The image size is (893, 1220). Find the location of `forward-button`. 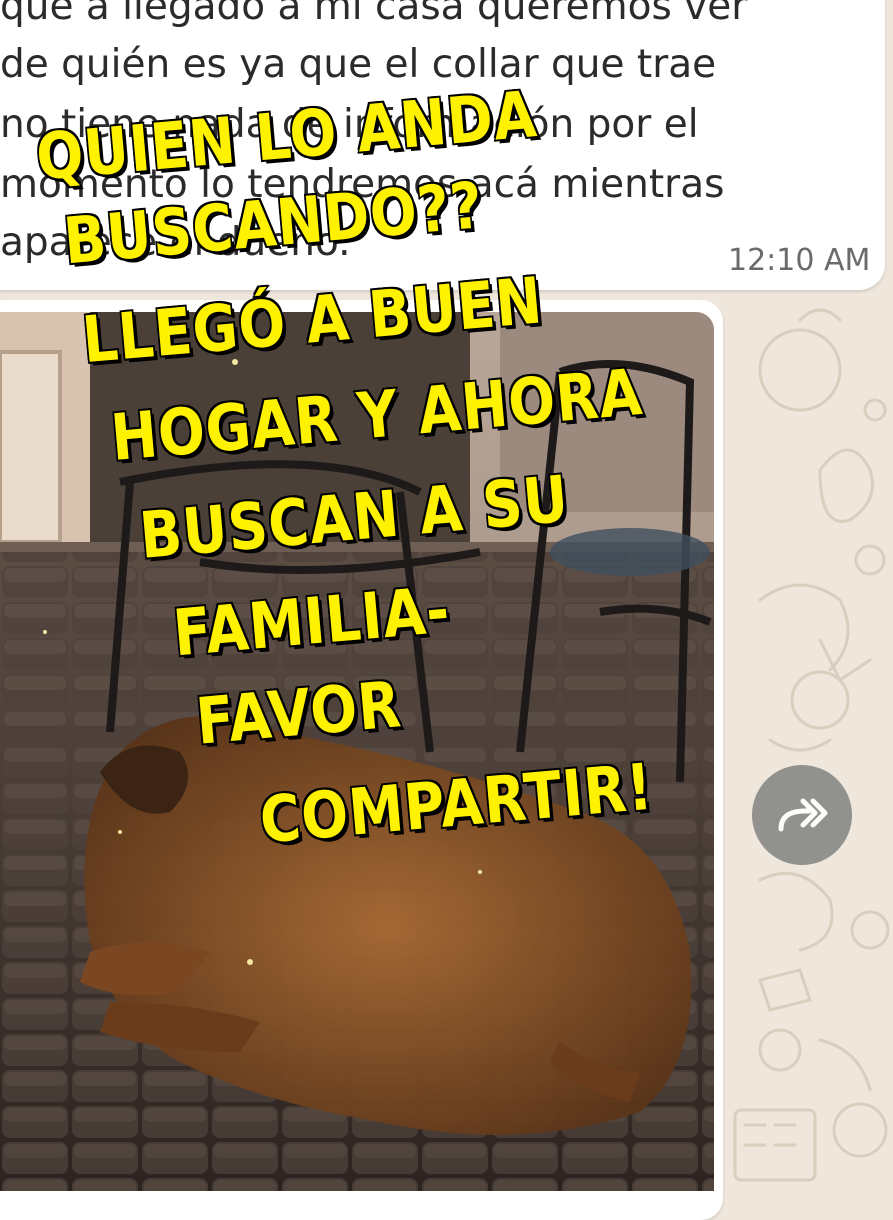

forward-button is located at coordinates (802, 815).